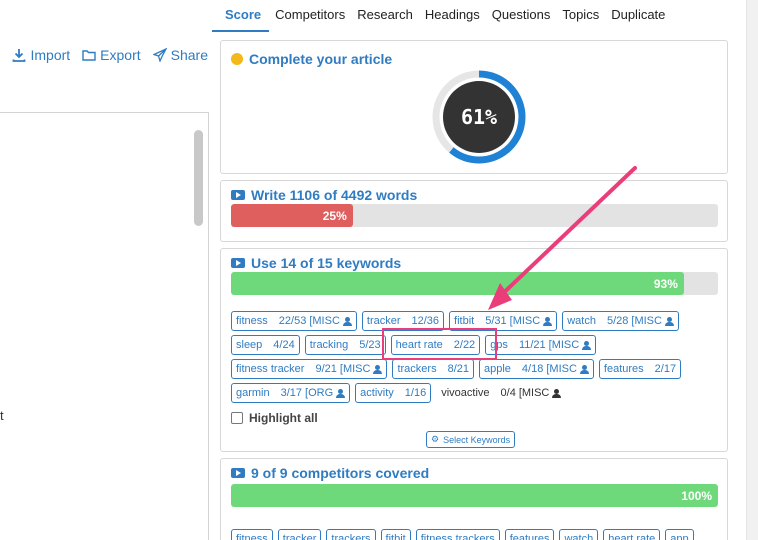 The height and width of the screenshot is (540, 758). Describe the element at coordinates (521, 16) in the screenshot. I see `tab-questions: Questions` at that location.